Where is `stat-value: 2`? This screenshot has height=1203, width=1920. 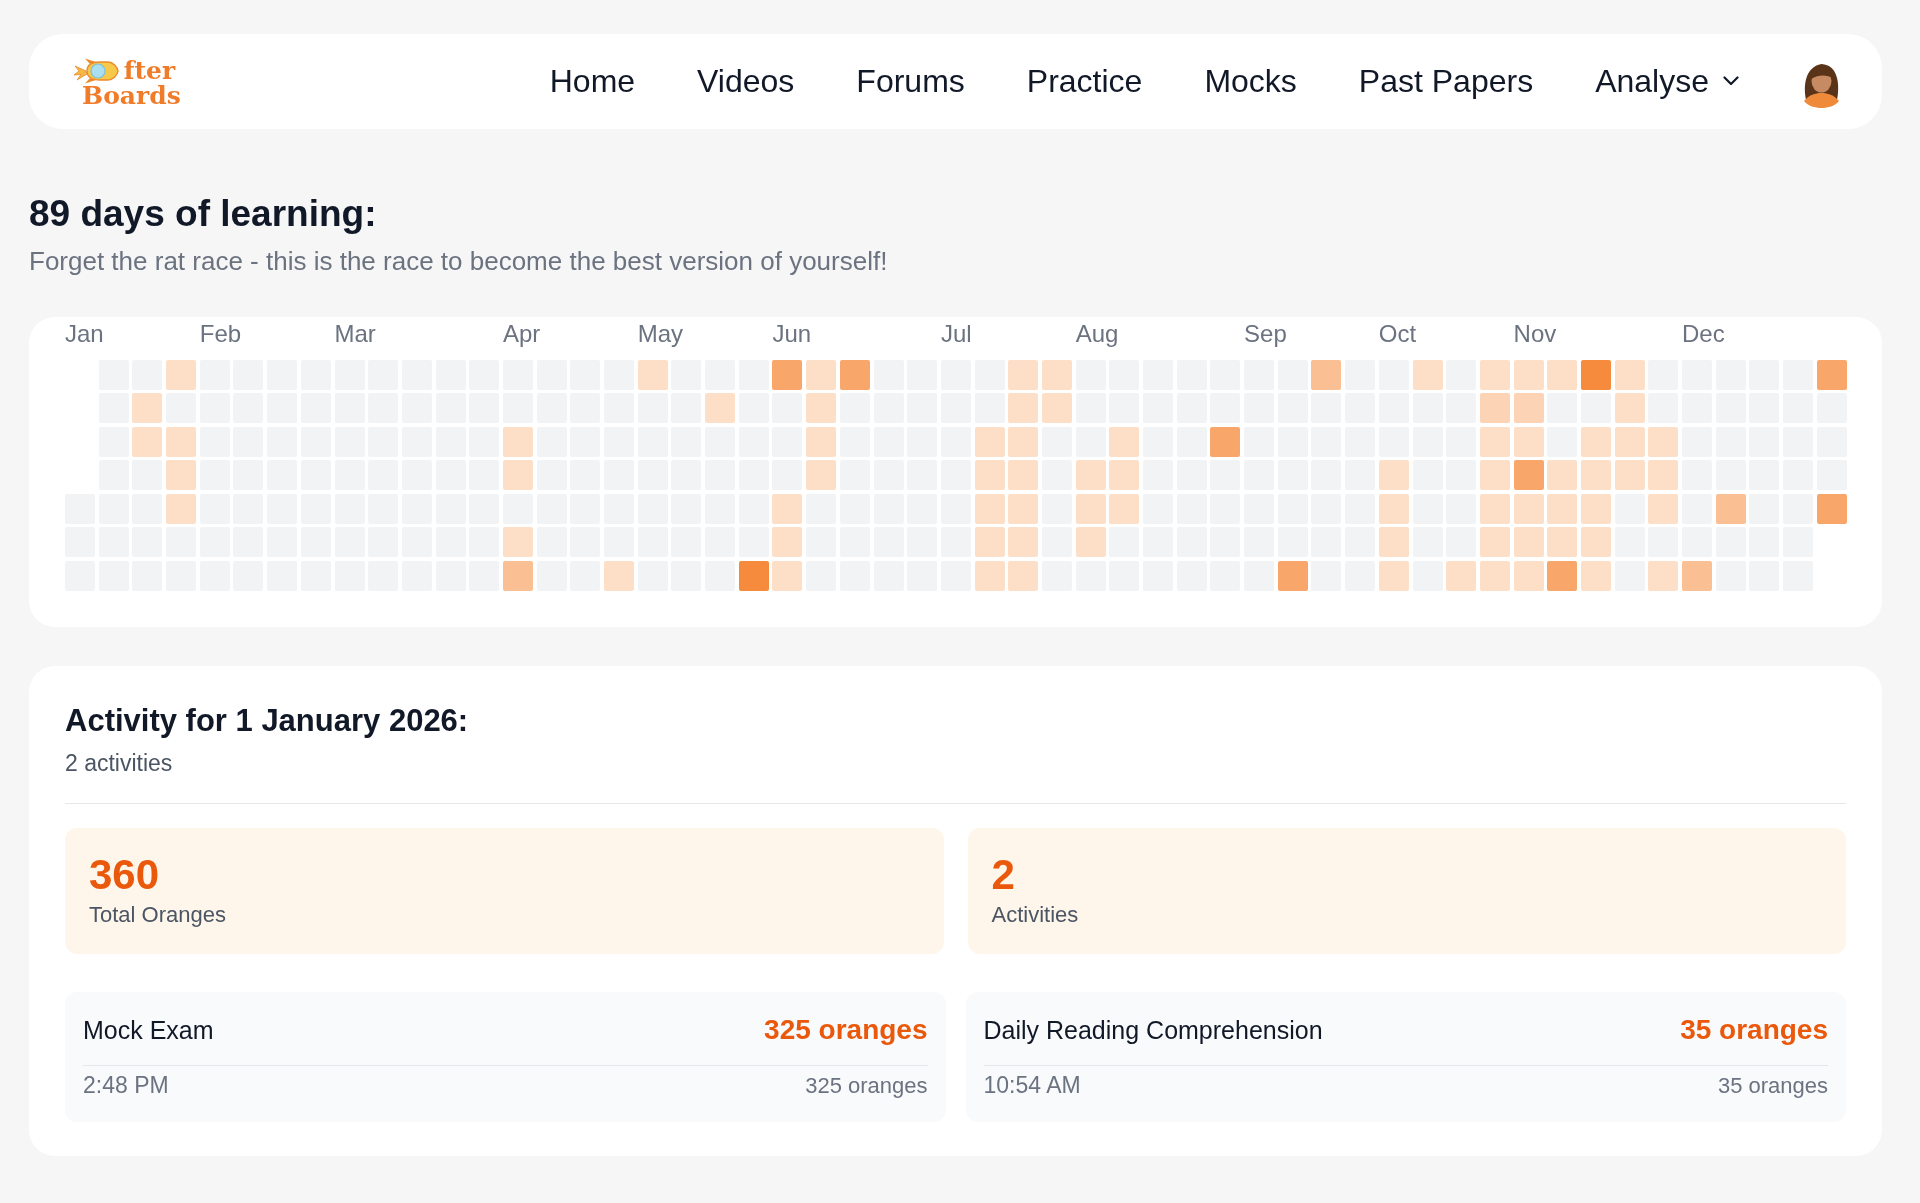
stat-value: 2 is located at coordinates (1003, 875).